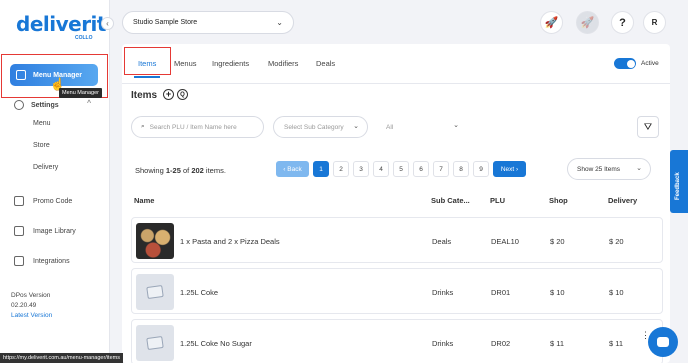 The height and width of the screenshot is (363, 688). Describe the element at coordinates (182, 94) in the screenshot. I see `search-circle-button: Q` at that location.